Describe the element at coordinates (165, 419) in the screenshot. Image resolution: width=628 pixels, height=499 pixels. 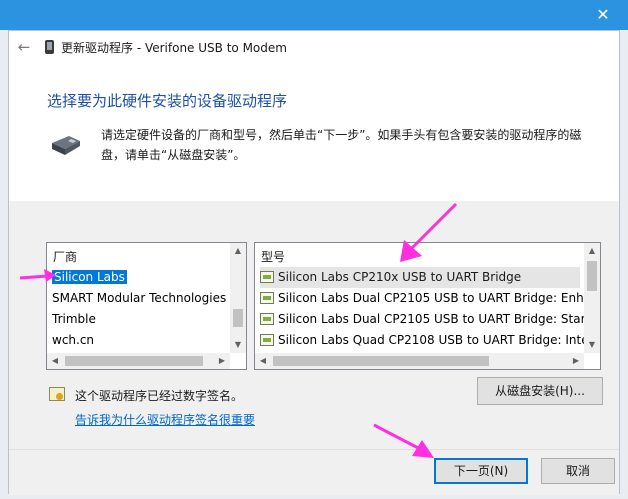
I see `driver-signing-help-link: 告诉我为什么驱动程序签名很重要` at that location.